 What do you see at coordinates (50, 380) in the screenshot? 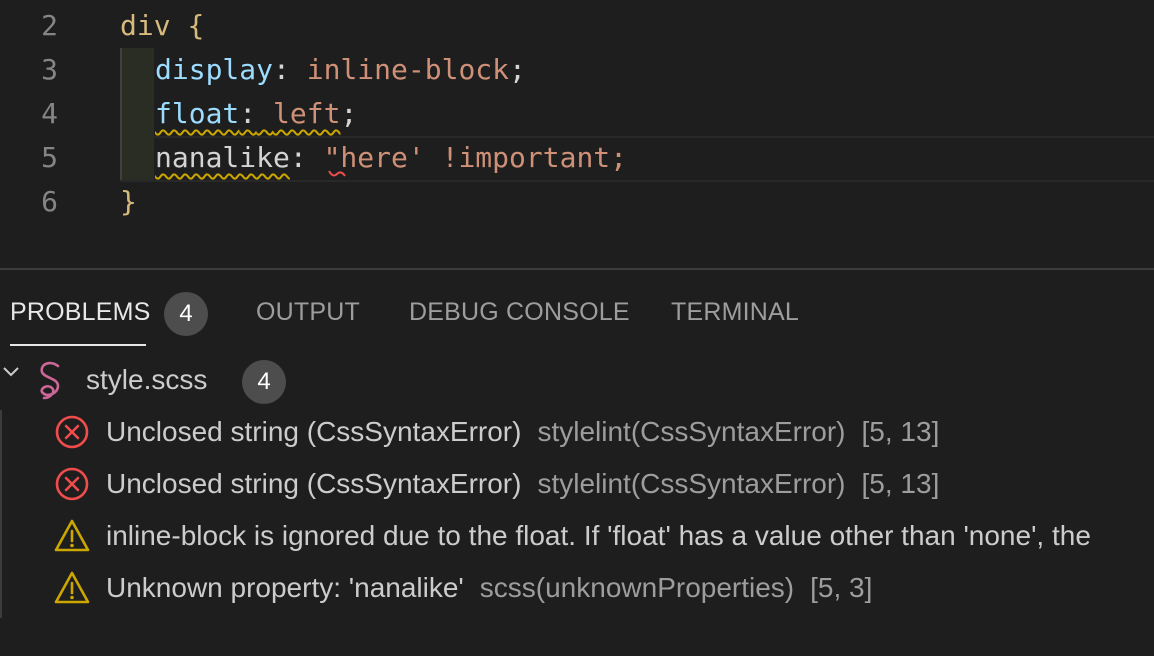
I see `sass-icon` at bounding box center [50, 380].